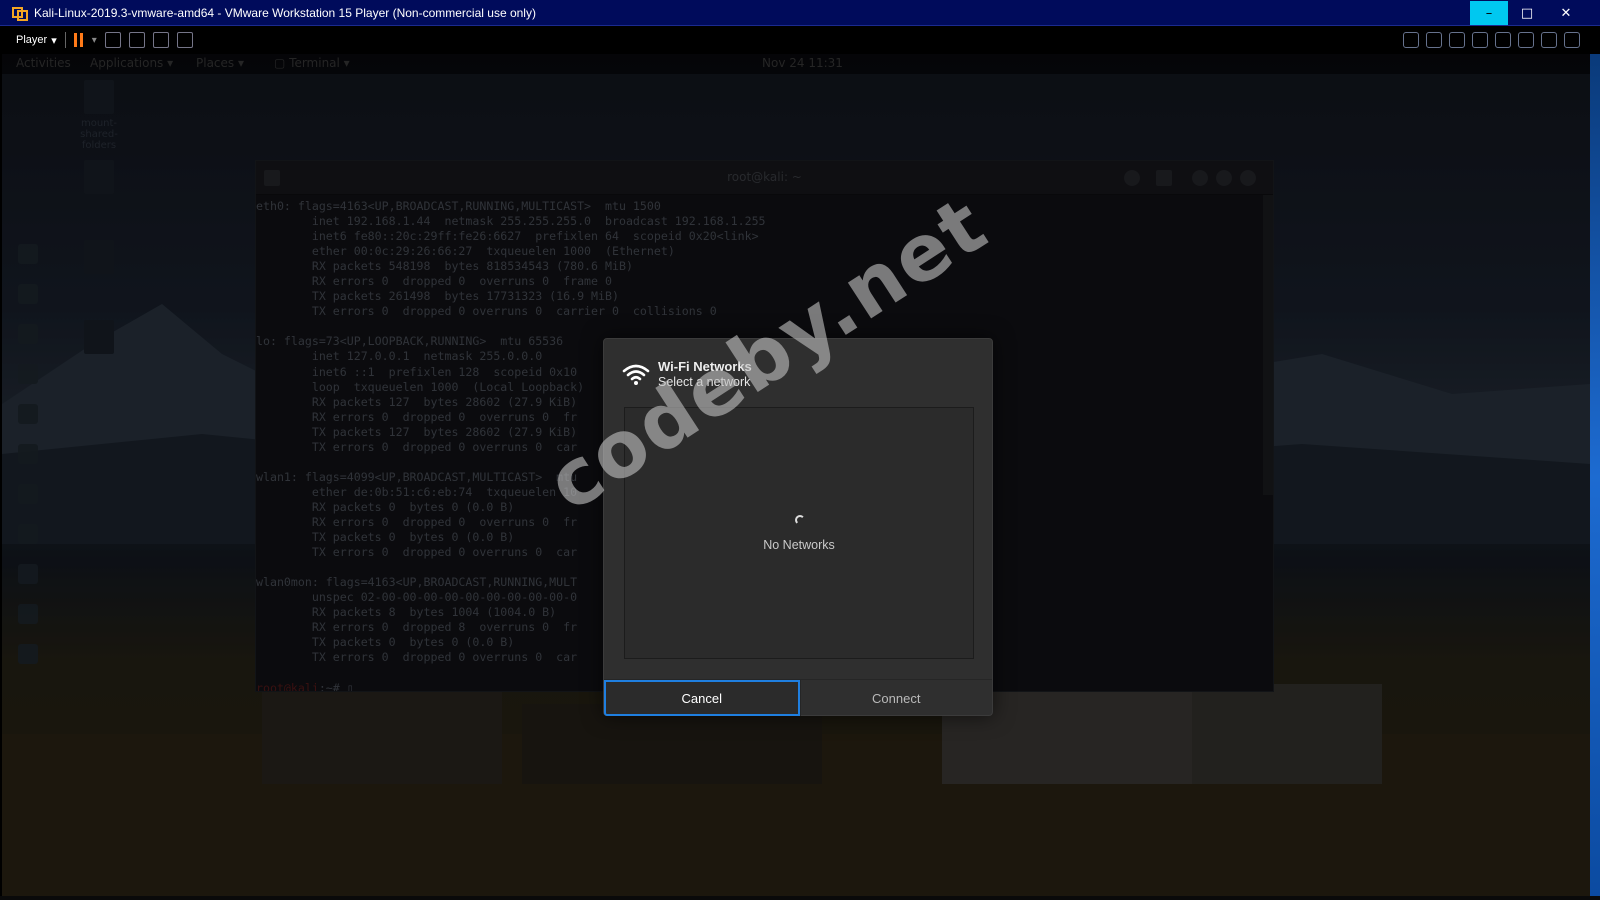 The height and width of the screenshot is (900, 1600). What do you see at coordinates (1489, 13) in the screenshot?
I see `minimize-button: –` at bounding box center [1489, 13].